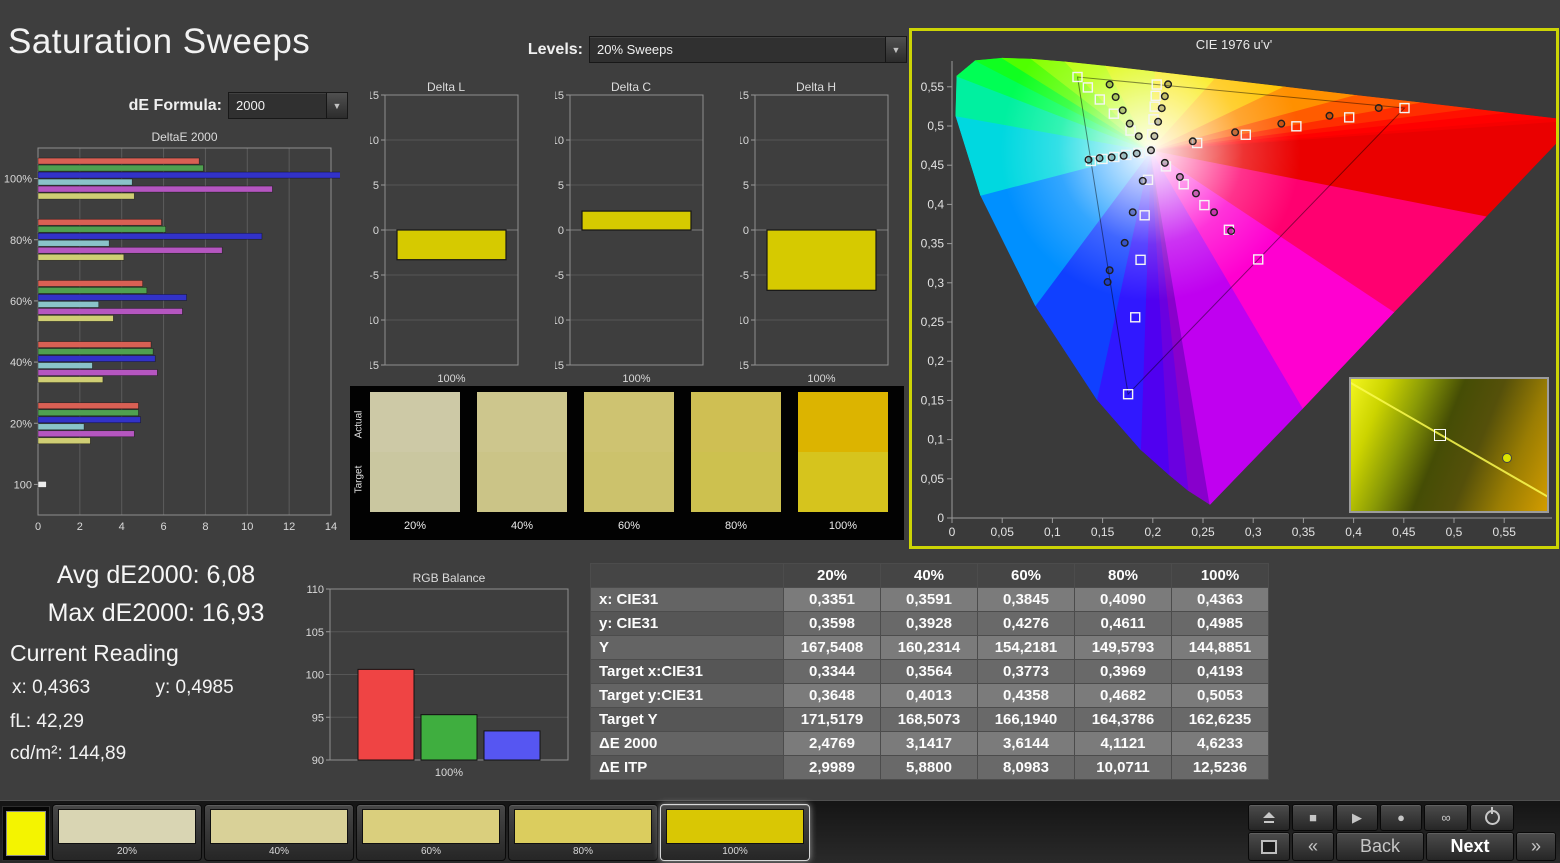  Describe the element at coordinates (748, 49) in the screenshot. I see `levels-select: 20% Sweeps ▼` at that location.